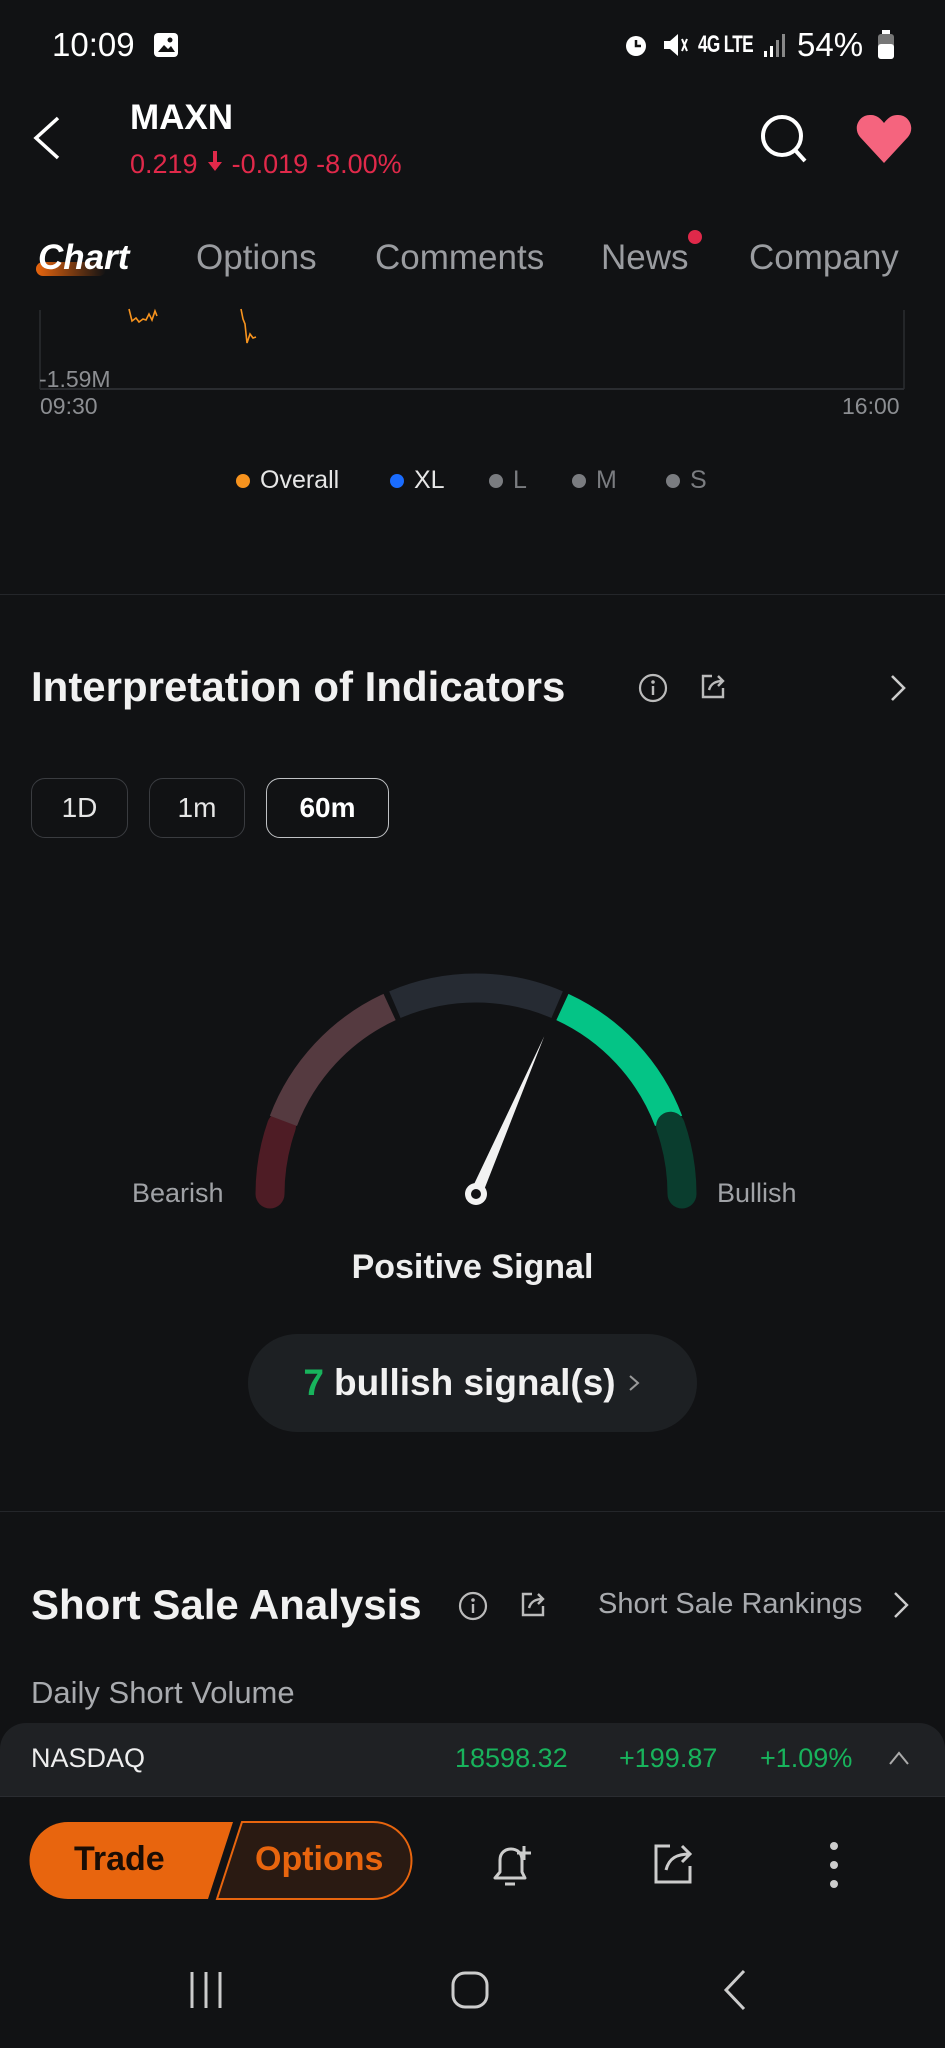 The width and height of the screenshot is (945, 2048). Describe the element at coordinates (636, 45) in the screenshot. I see `alarm-icon` at that location.